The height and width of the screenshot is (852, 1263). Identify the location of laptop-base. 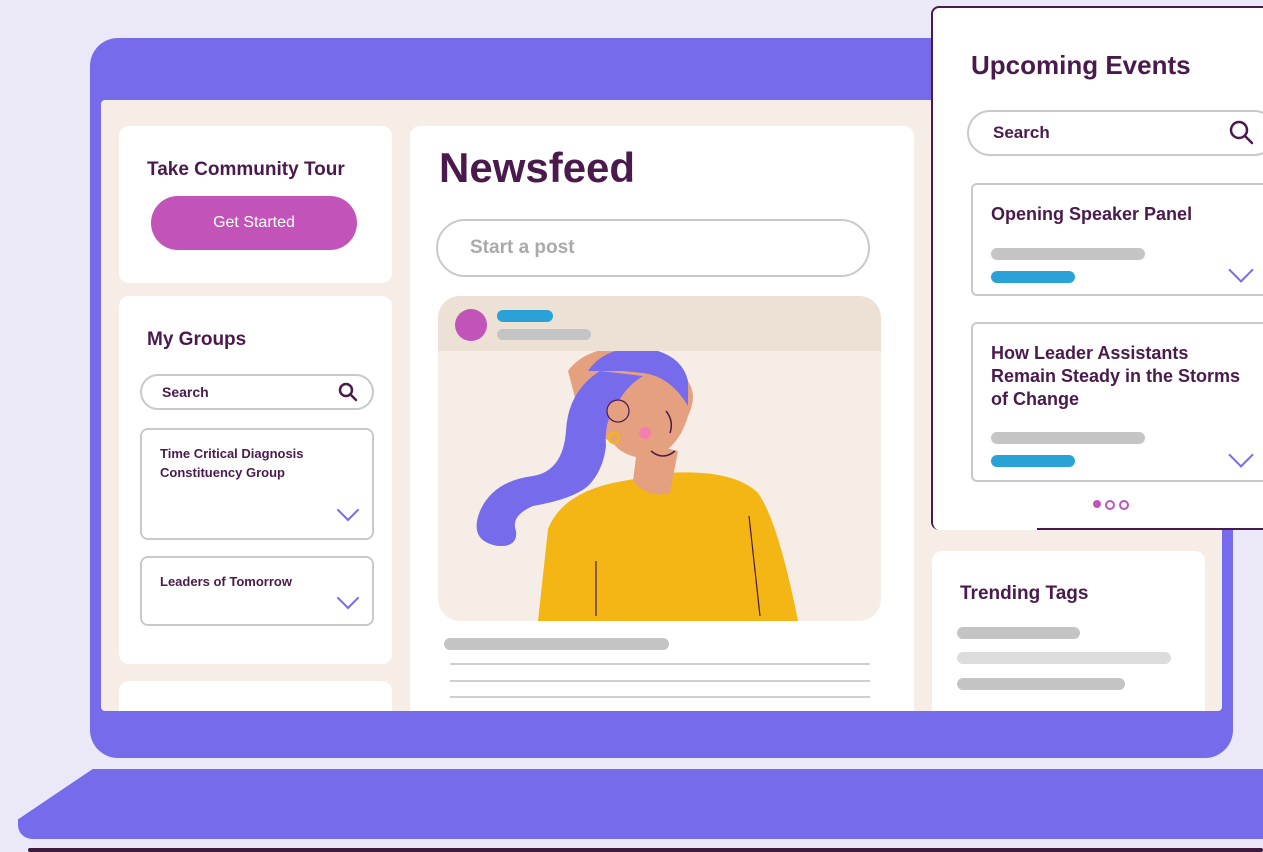
(640, 804).